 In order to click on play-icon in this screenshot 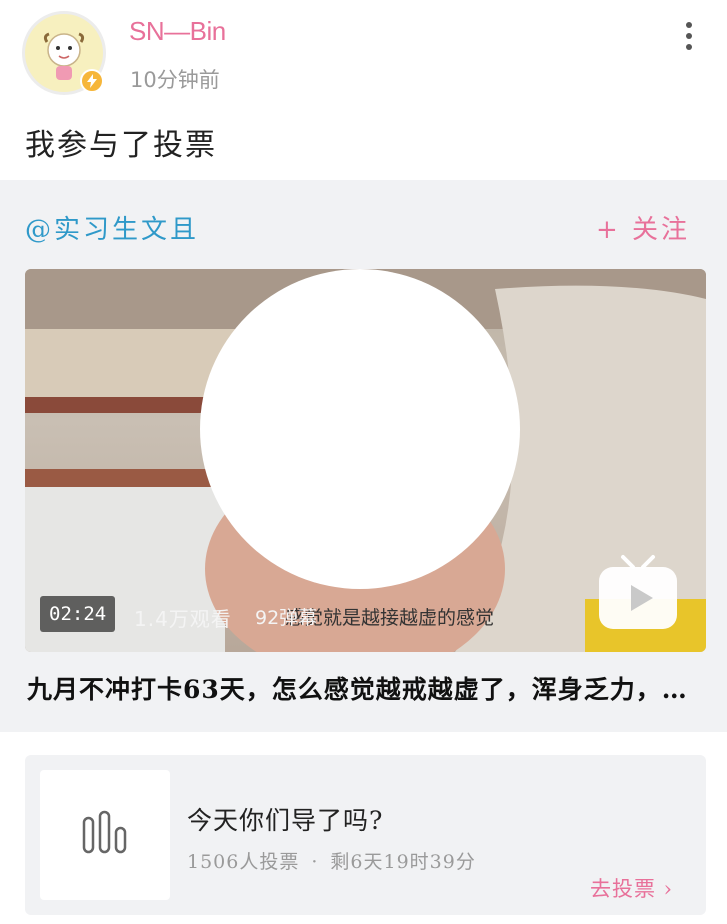, I will do `click(638, 593)`.